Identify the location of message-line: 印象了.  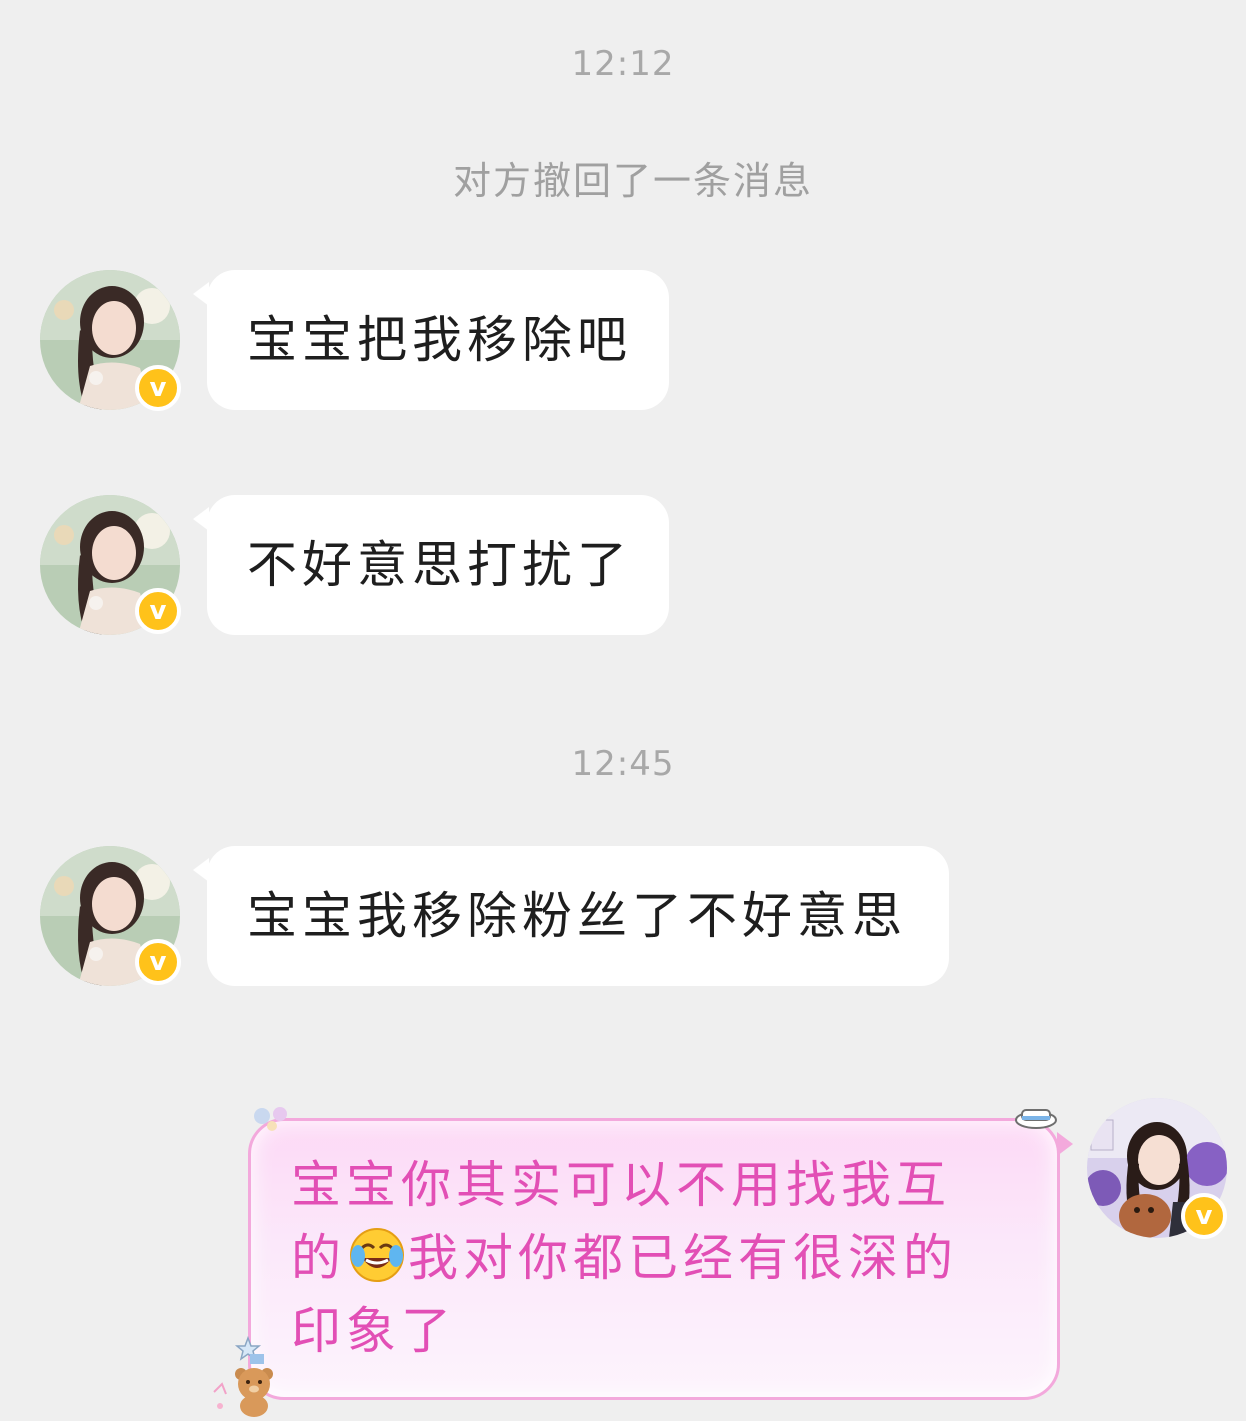
(373, 1331).